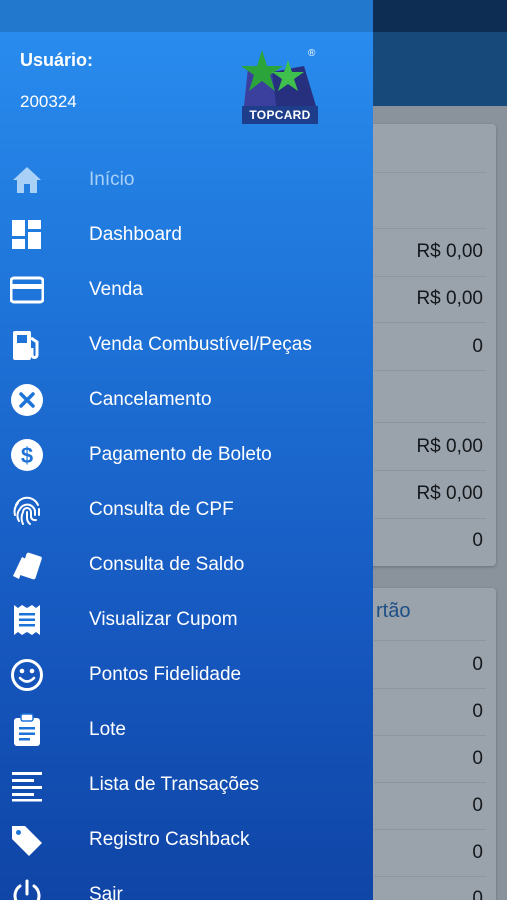 The width and height of the screenshot is (507, 900). What do you see at coordinates (150, 399) in the screenshot?
I see `menu-item-label: Cancelamento` at bounding box center [150, 399].